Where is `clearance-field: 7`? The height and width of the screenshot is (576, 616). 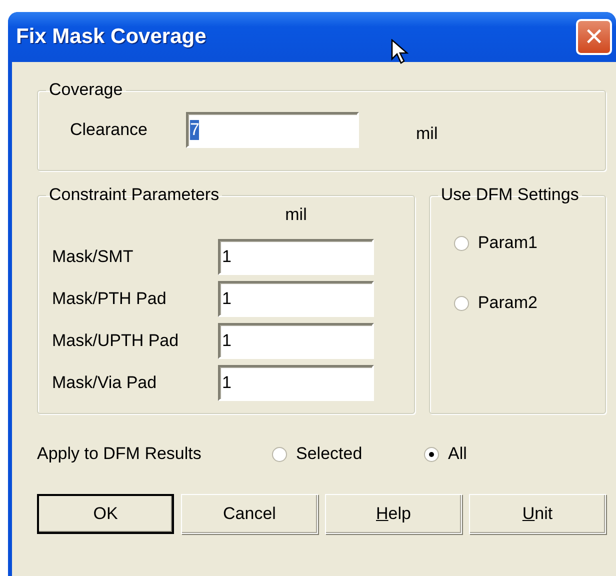 clearance-field: 7 is located at coordinates (272, 130).